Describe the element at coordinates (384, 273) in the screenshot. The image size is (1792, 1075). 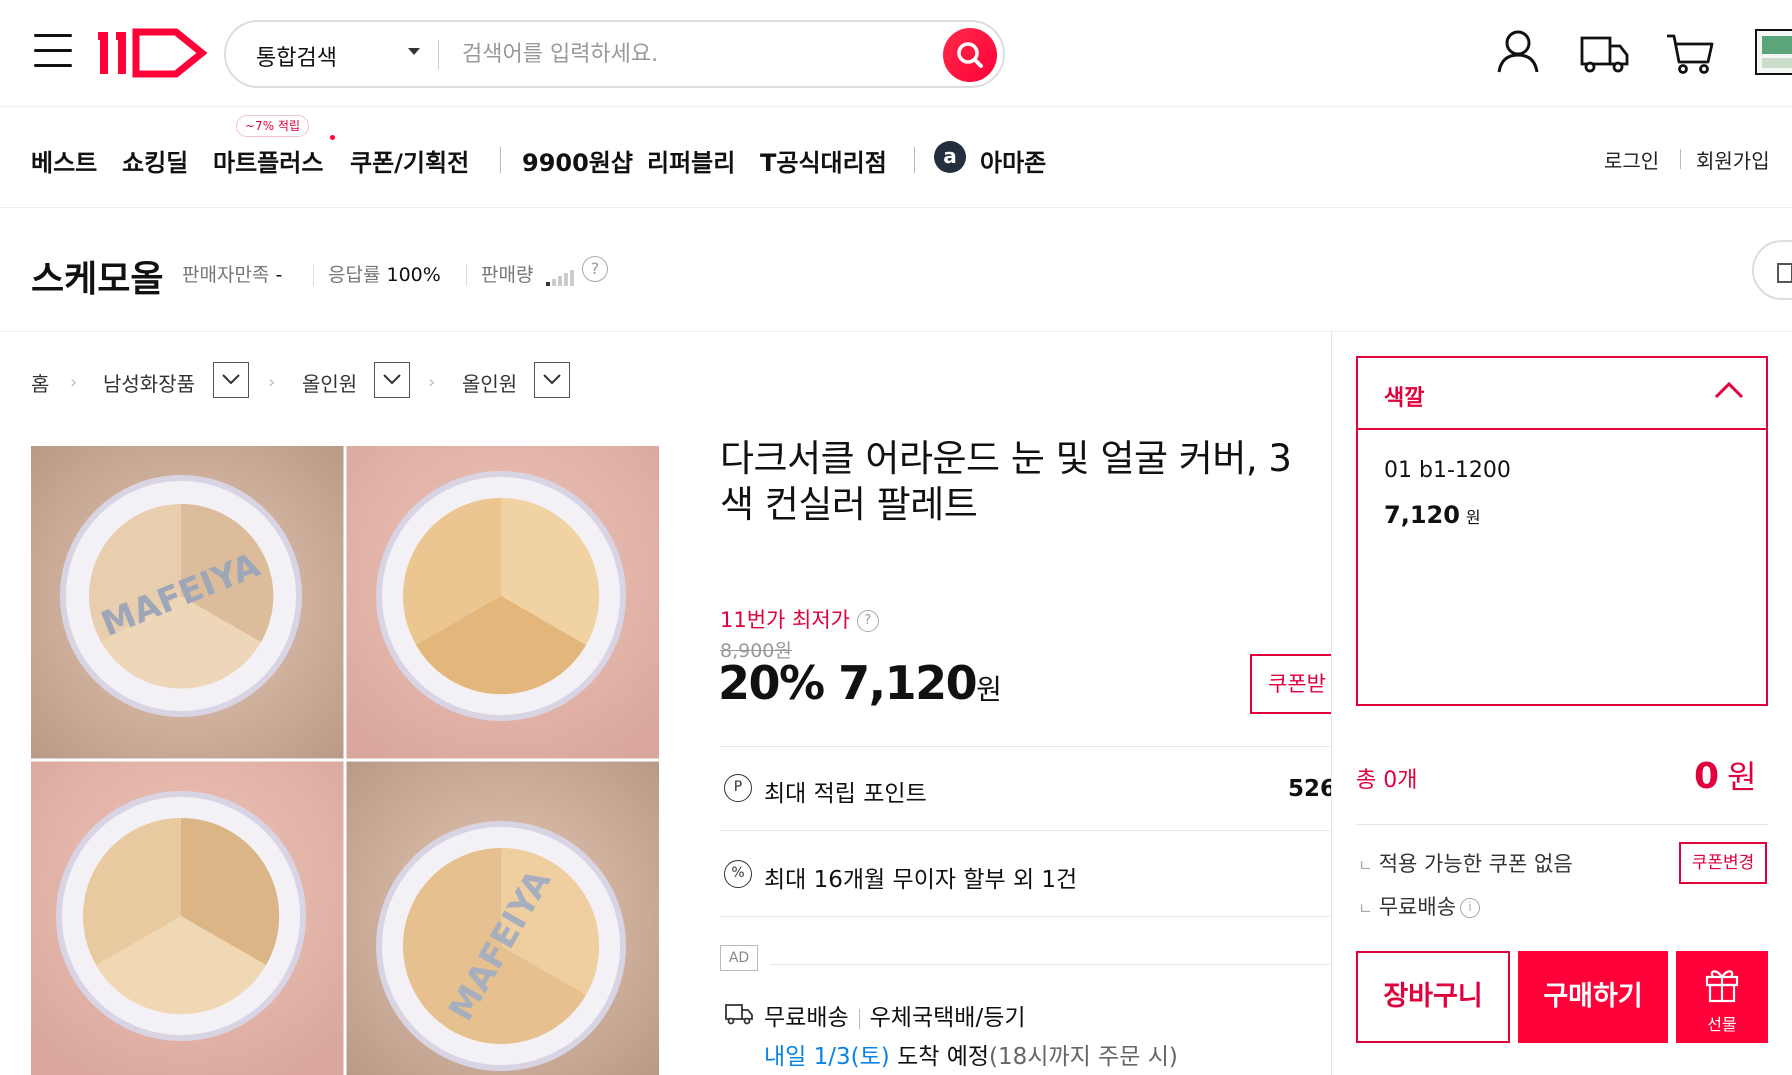
I see `seller-response-rate: 응답률 100%` at that location.